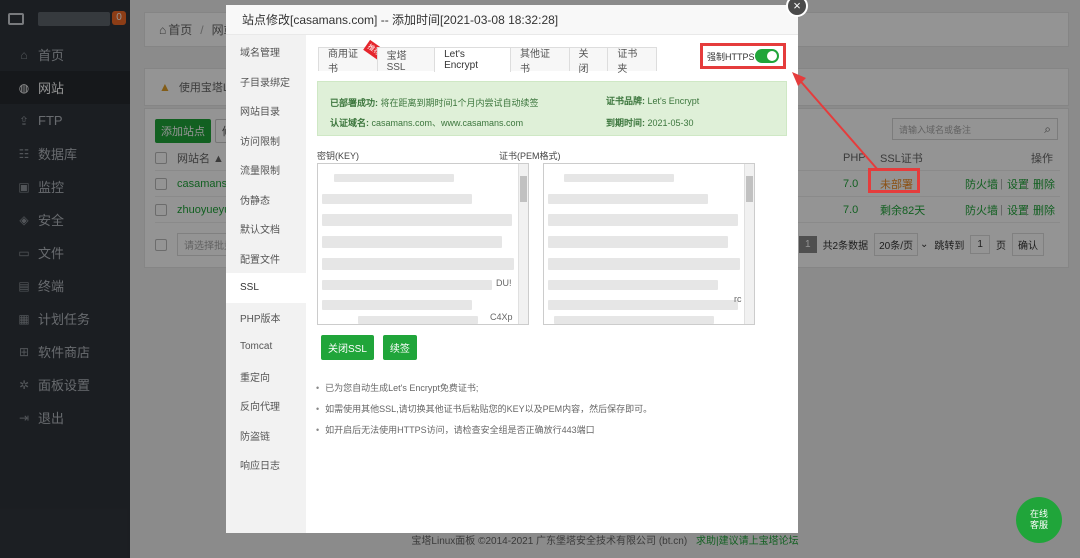 The image size is (1080, 558). I want to click on online-support-button: 在线 客服, so click(1039, 520).